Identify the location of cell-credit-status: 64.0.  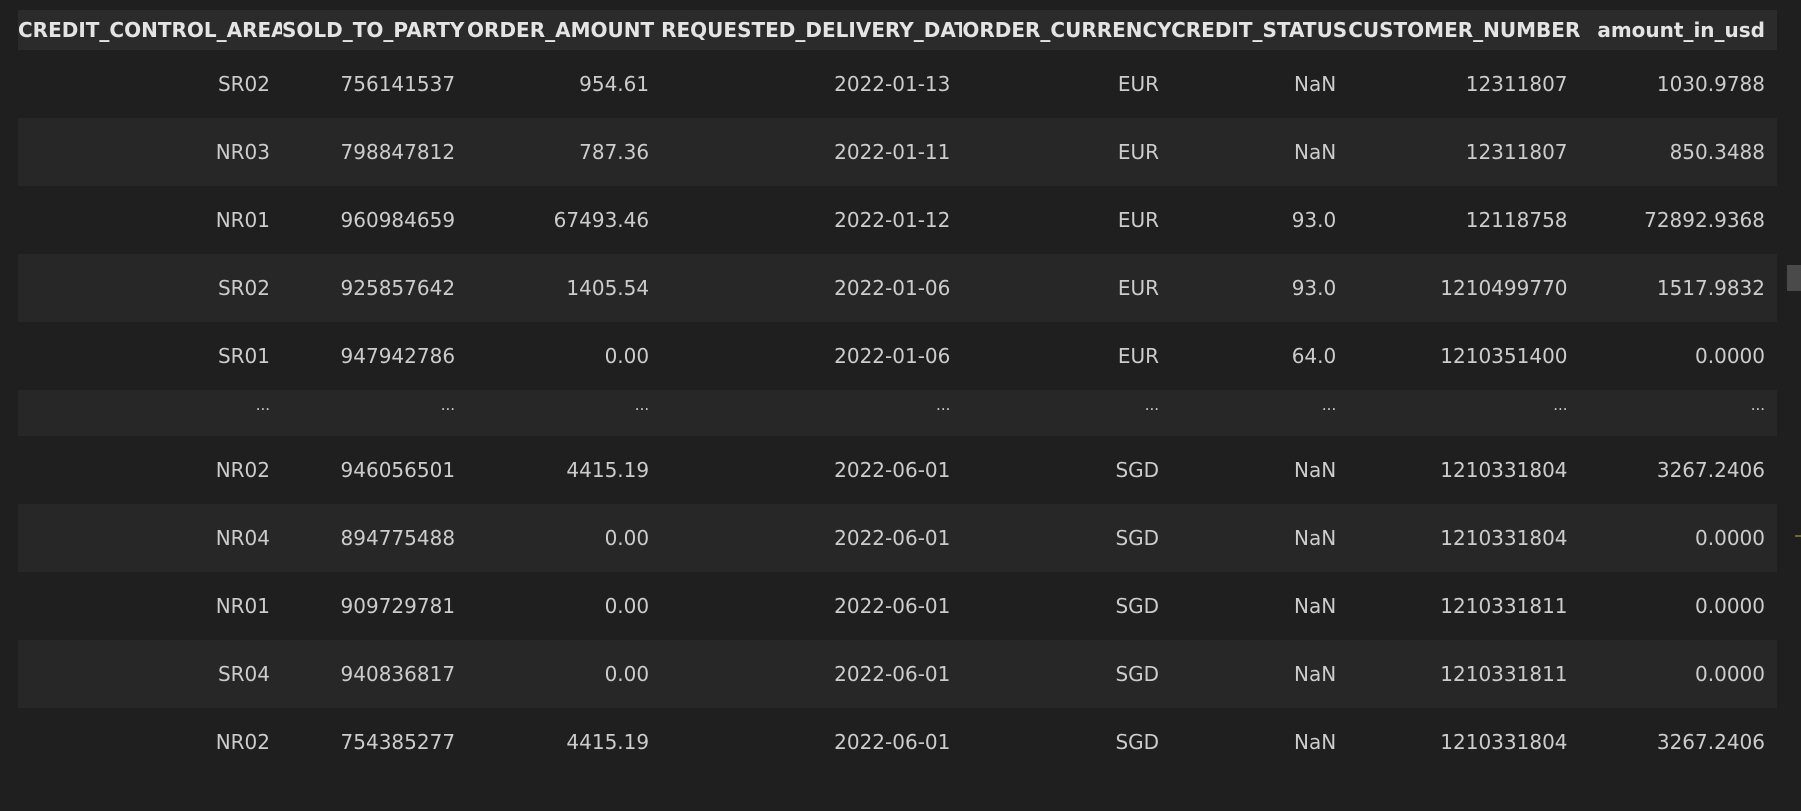
(1260, 356).